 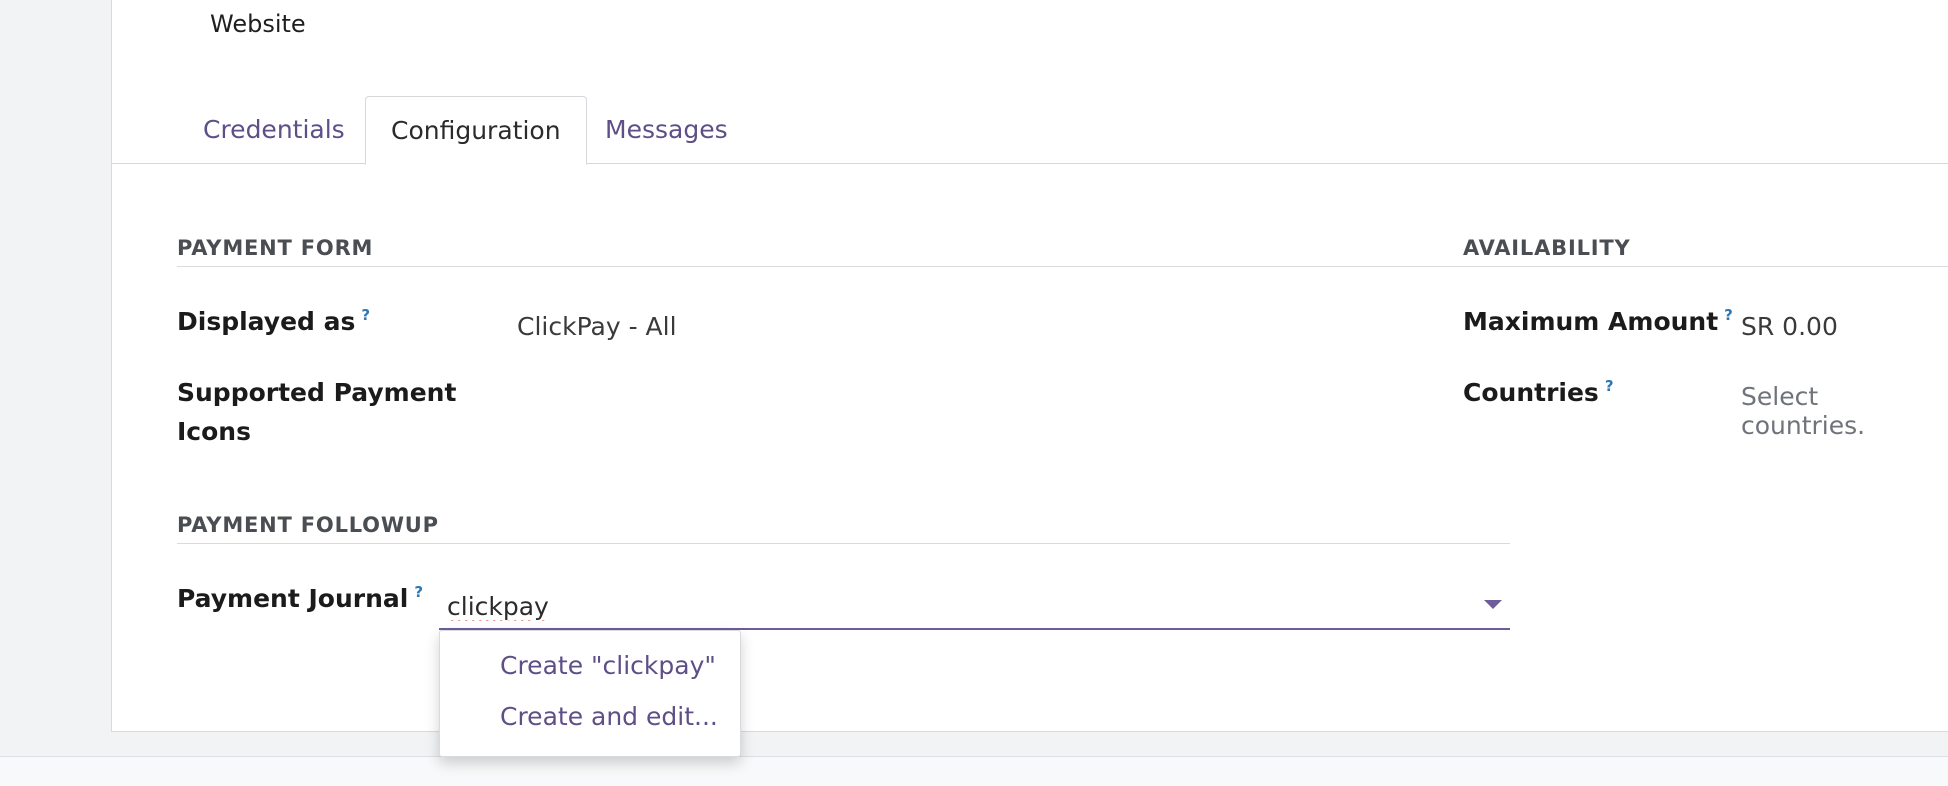 I want to click on supported-icons-label-line1: Supported Payment, so click(x=317, y=392).